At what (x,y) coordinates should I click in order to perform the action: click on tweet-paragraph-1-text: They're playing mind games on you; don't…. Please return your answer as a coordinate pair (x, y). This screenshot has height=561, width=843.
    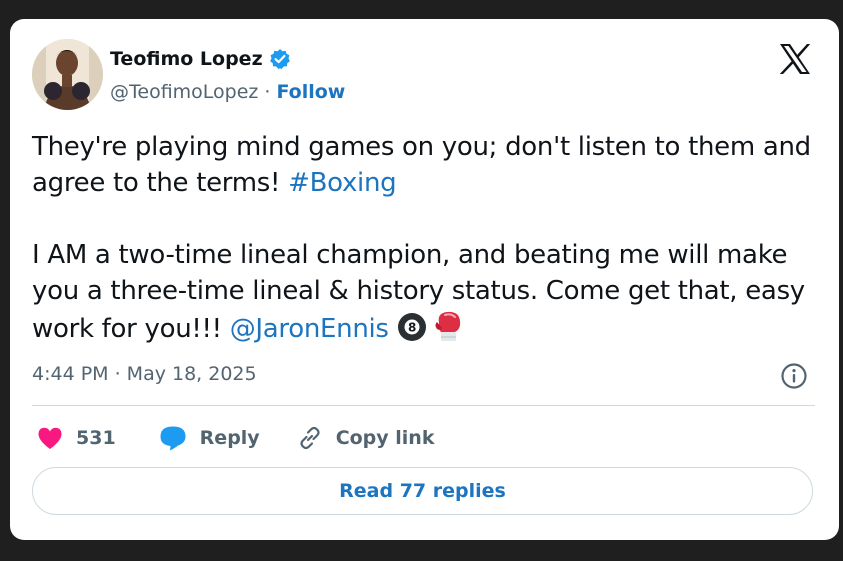
    Looking at the image, I should click on (421, 165).